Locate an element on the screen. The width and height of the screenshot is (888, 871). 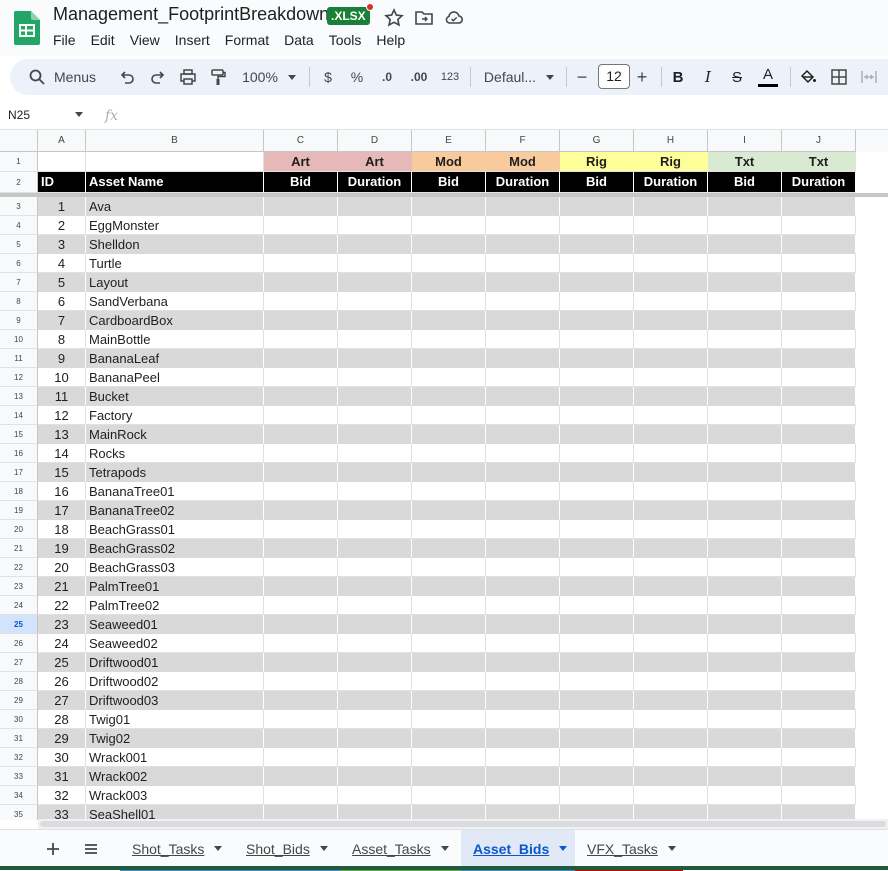
asset-name-cell: Rocks is located at coordinates (175, 453).